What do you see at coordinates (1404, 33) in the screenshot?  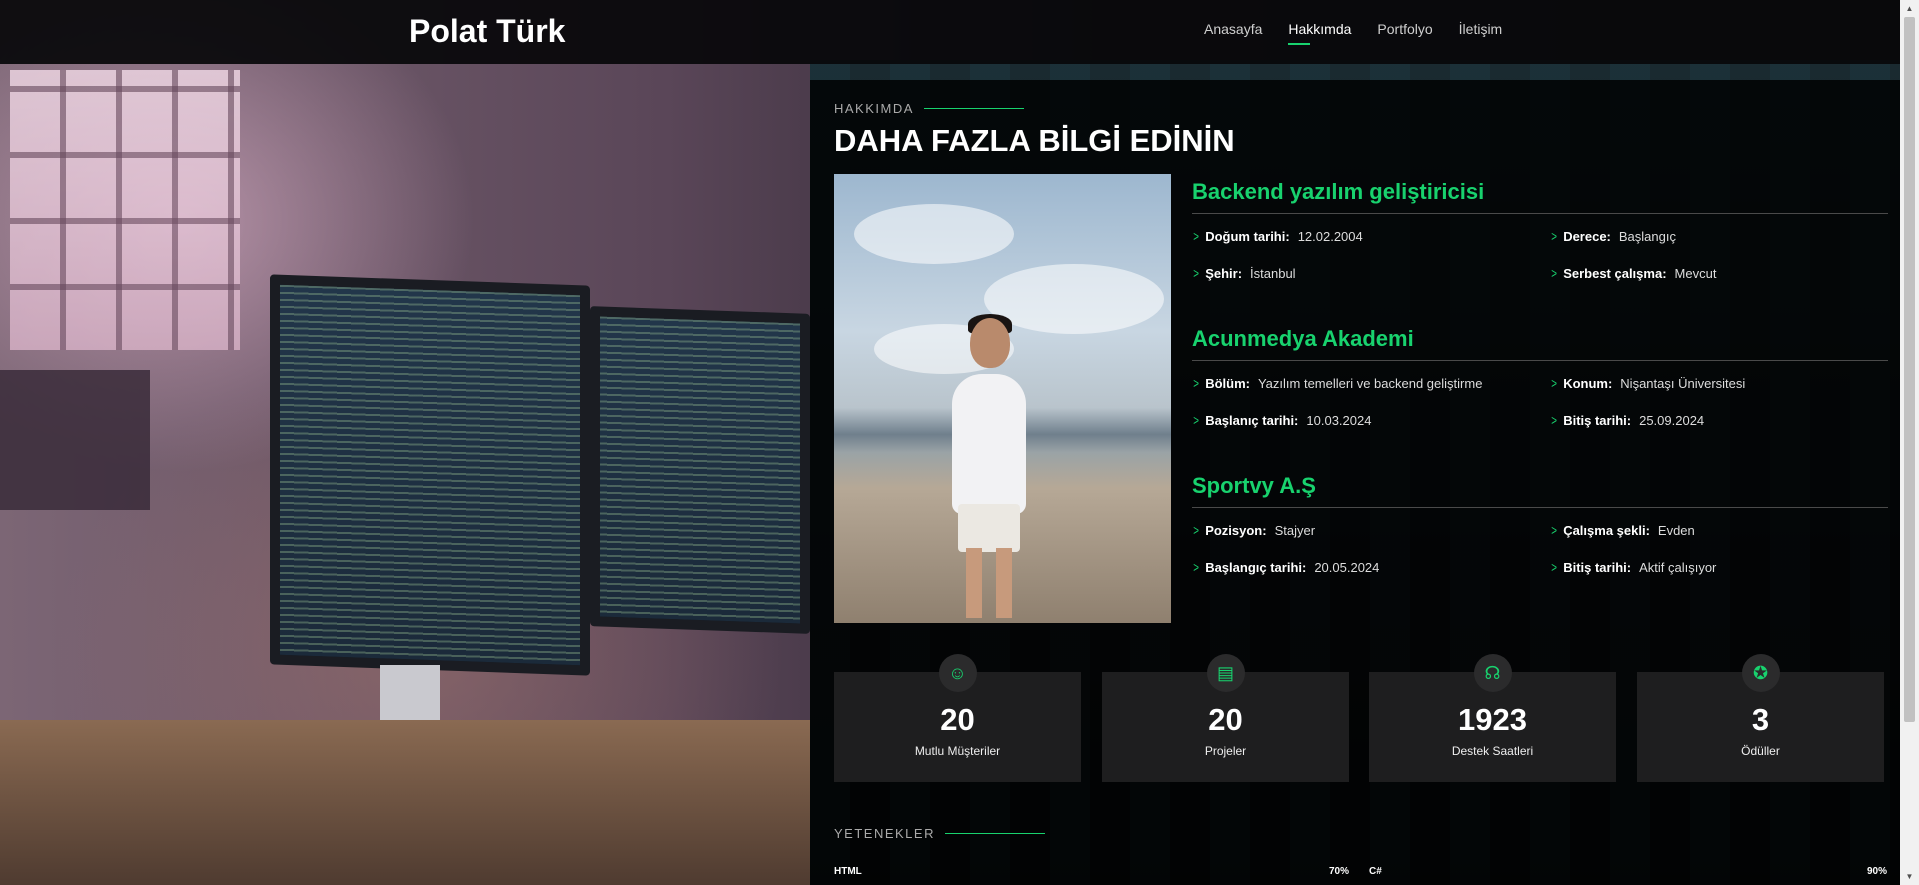 I see `nav-link-portfolio: Portfolyo` at bounding box center [1404, 33].